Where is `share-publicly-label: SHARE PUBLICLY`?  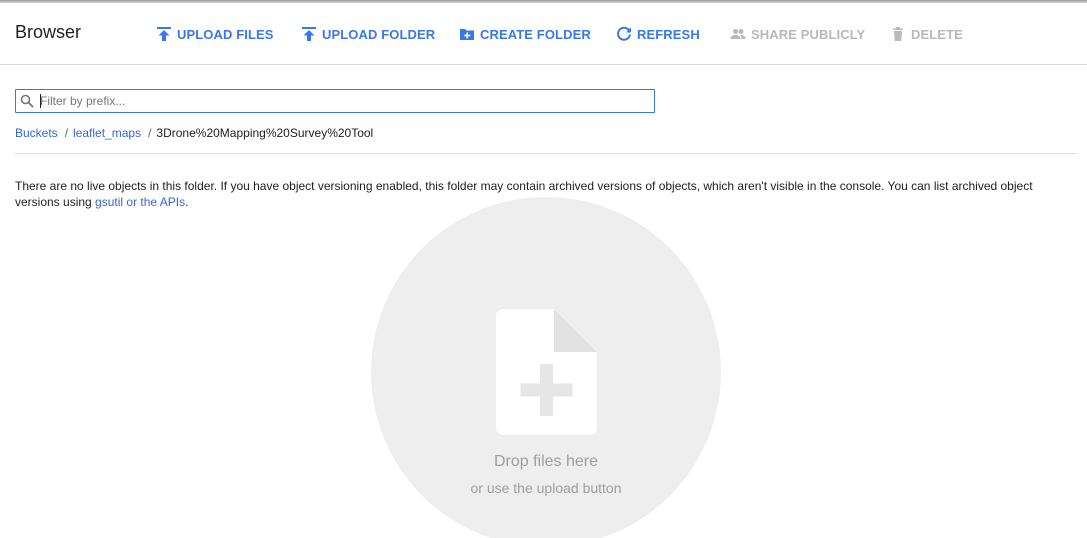
share-publicly-label: SHARE PUBLICLY is located at coordinates (808, 34).